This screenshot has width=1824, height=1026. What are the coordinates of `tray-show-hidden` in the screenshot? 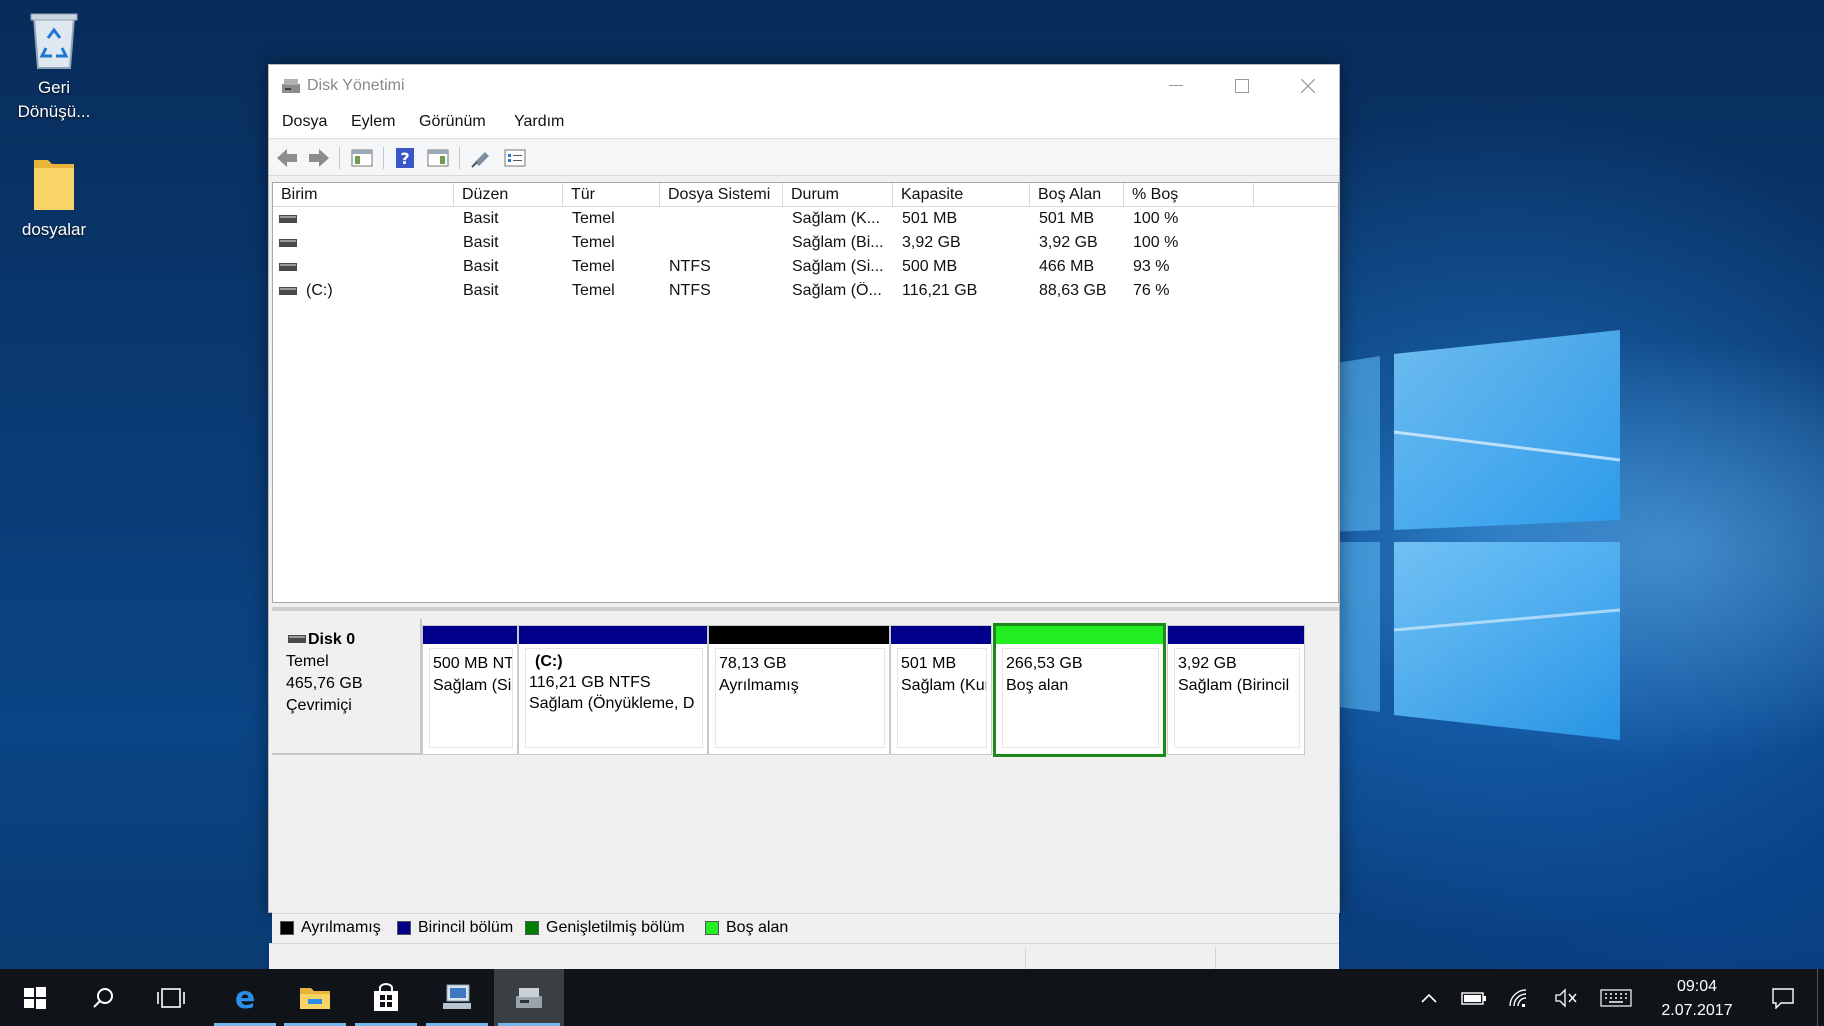 It's located at (1429, 997).